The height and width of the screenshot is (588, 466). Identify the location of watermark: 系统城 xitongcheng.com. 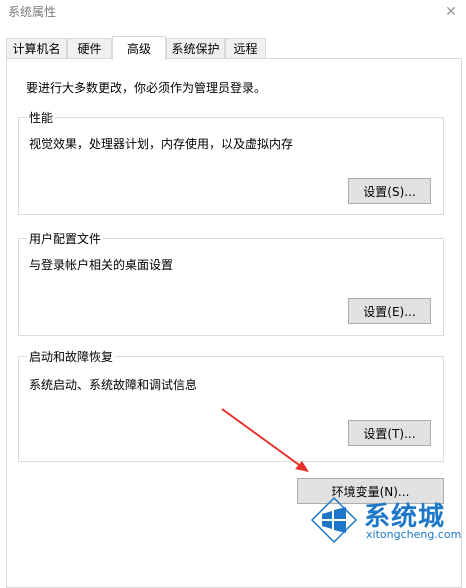
(387, 520).